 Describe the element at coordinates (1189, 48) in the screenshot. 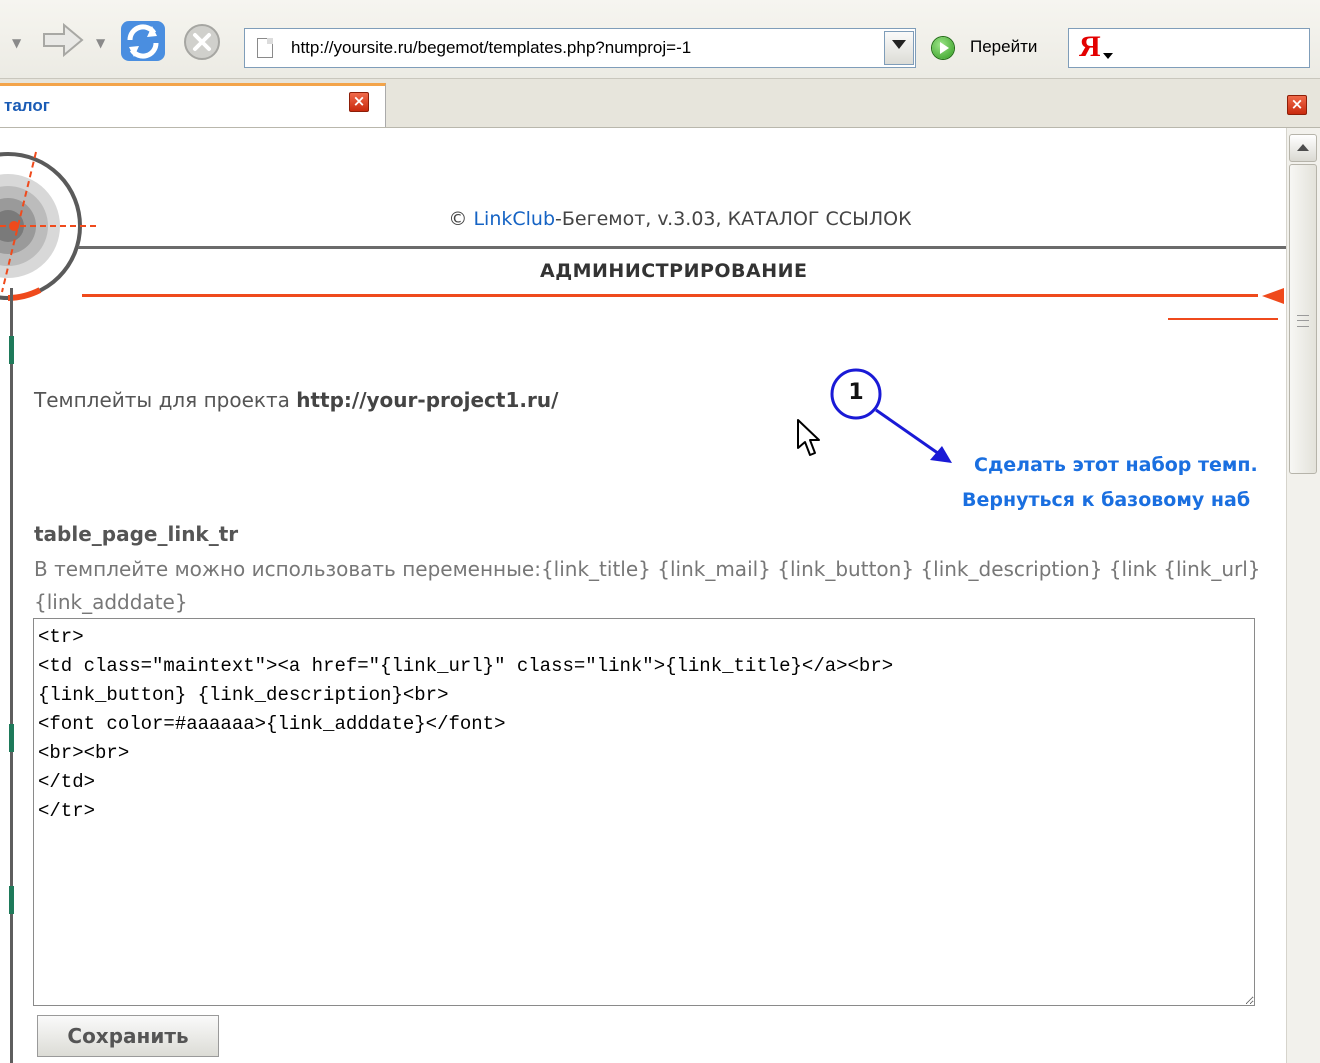

I see `search-box: Я` at that location.